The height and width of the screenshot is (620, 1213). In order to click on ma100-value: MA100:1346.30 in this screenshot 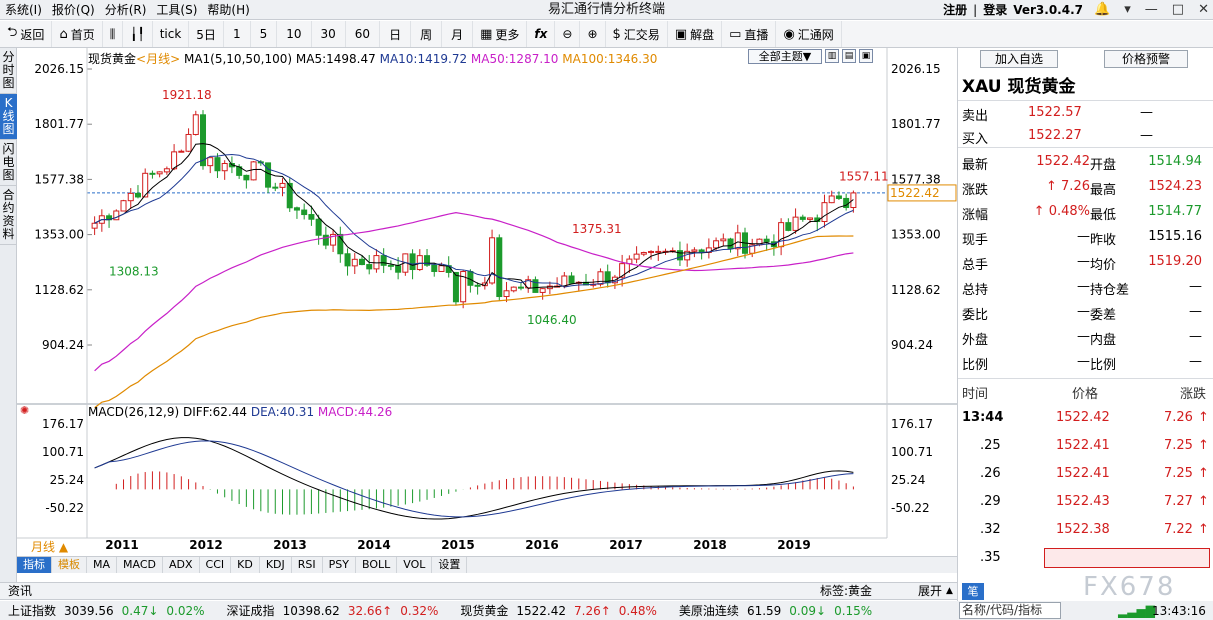, I will do `click(610, 59)`.